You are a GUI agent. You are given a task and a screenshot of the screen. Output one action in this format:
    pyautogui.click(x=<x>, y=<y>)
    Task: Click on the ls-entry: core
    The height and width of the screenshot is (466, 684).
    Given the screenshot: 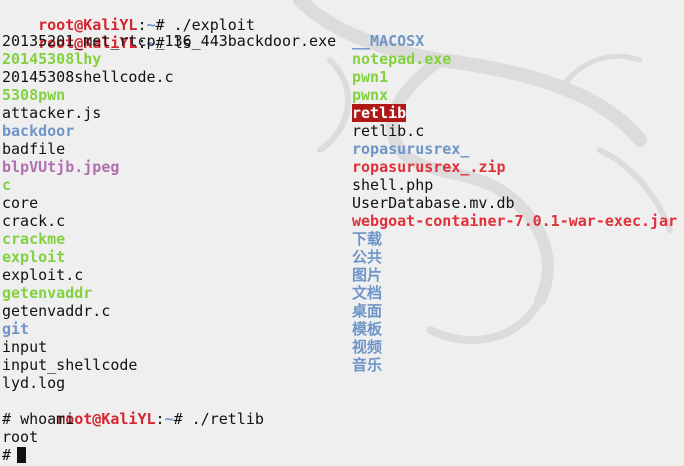 What is the action you would take?
    pyautogui.click(x=169, y=203)
    